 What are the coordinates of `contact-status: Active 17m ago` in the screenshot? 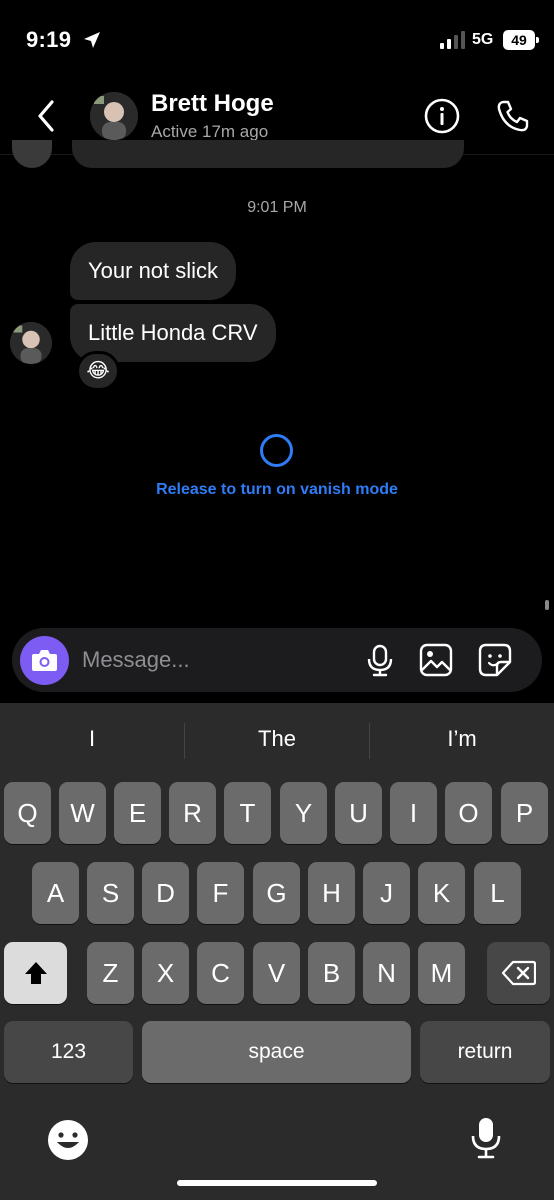 It's located at (210, 131).